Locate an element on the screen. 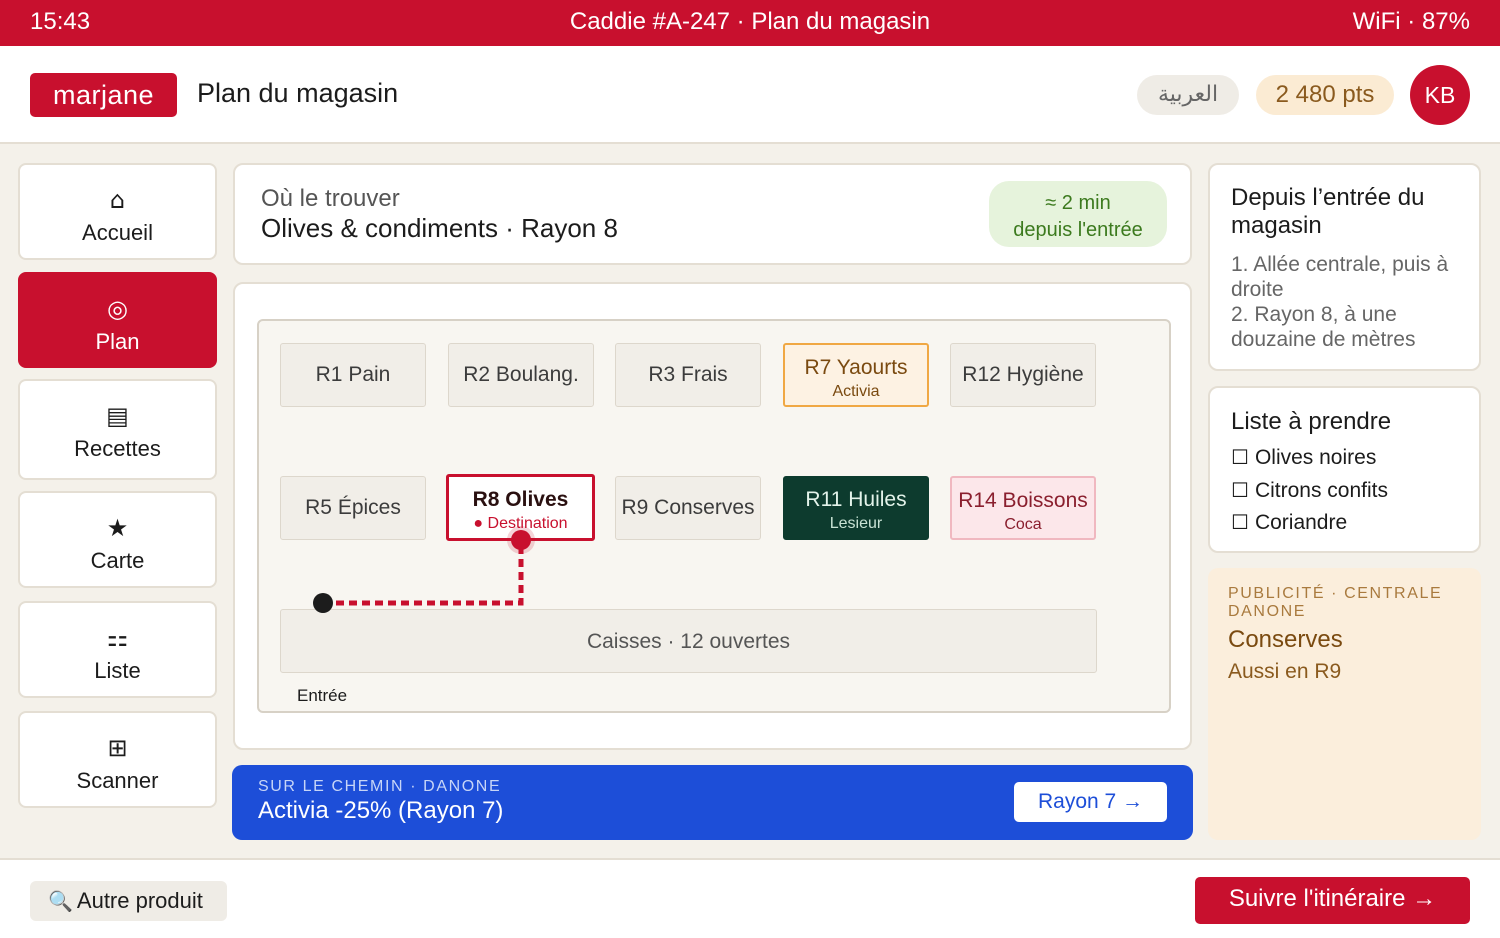 Image resolution: width=1500 pixels, height=938 pixels. nav-item-recettes: ▤ Recettes is located at coordinates (117, 429).